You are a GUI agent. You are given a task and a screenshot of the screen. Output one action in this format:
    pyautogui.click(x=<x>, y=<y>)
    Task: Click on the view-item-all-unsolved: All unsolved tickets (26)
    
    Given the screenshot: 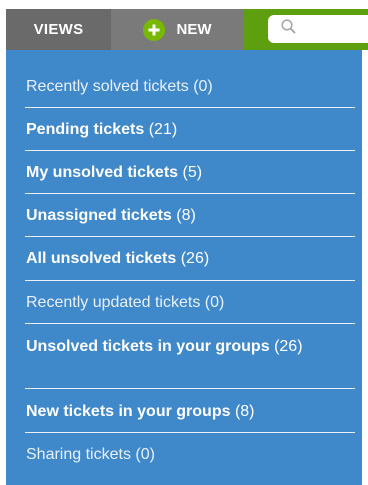 What is the action you would take?
    pyautogui.click(x=190, y=258)
    